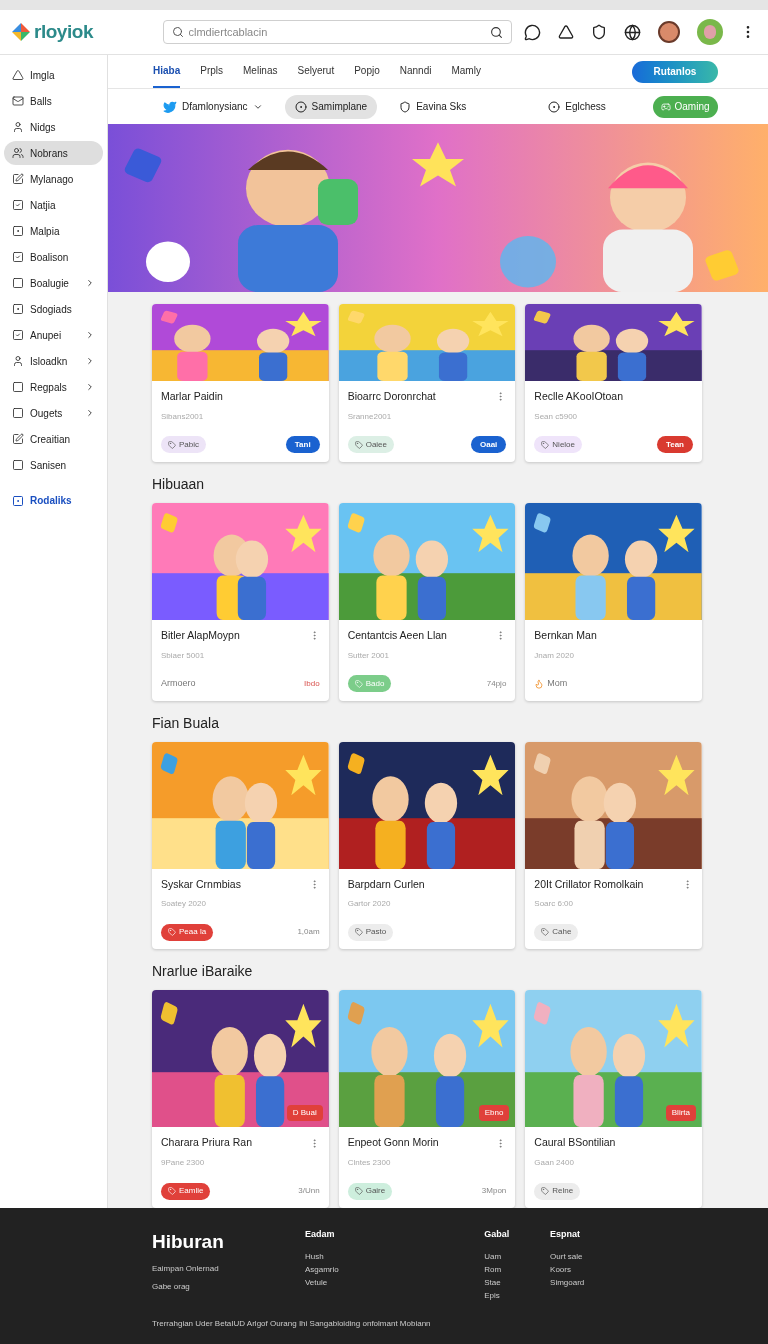  I want to click on footer-brand: Hiburan, so click(188, 1242).